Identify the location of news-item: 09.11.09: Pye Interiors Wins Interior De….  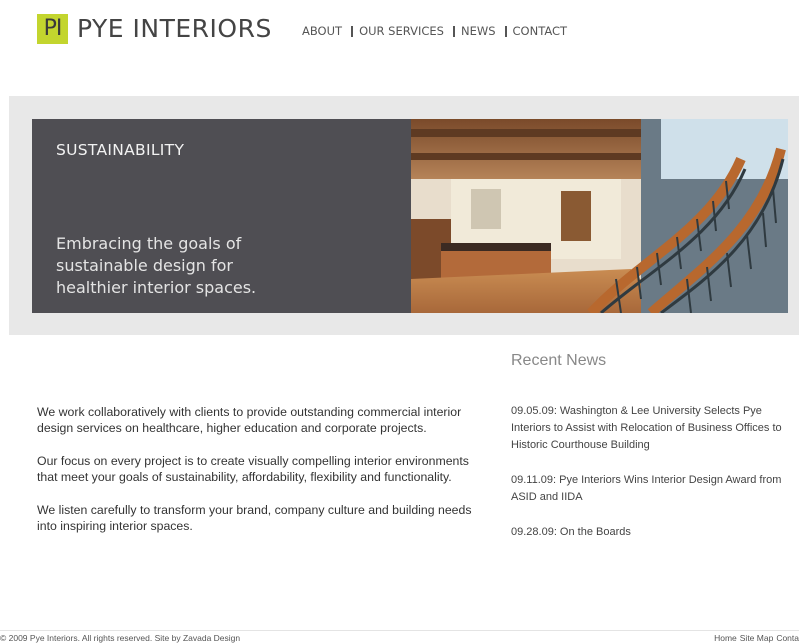
(648, 489).